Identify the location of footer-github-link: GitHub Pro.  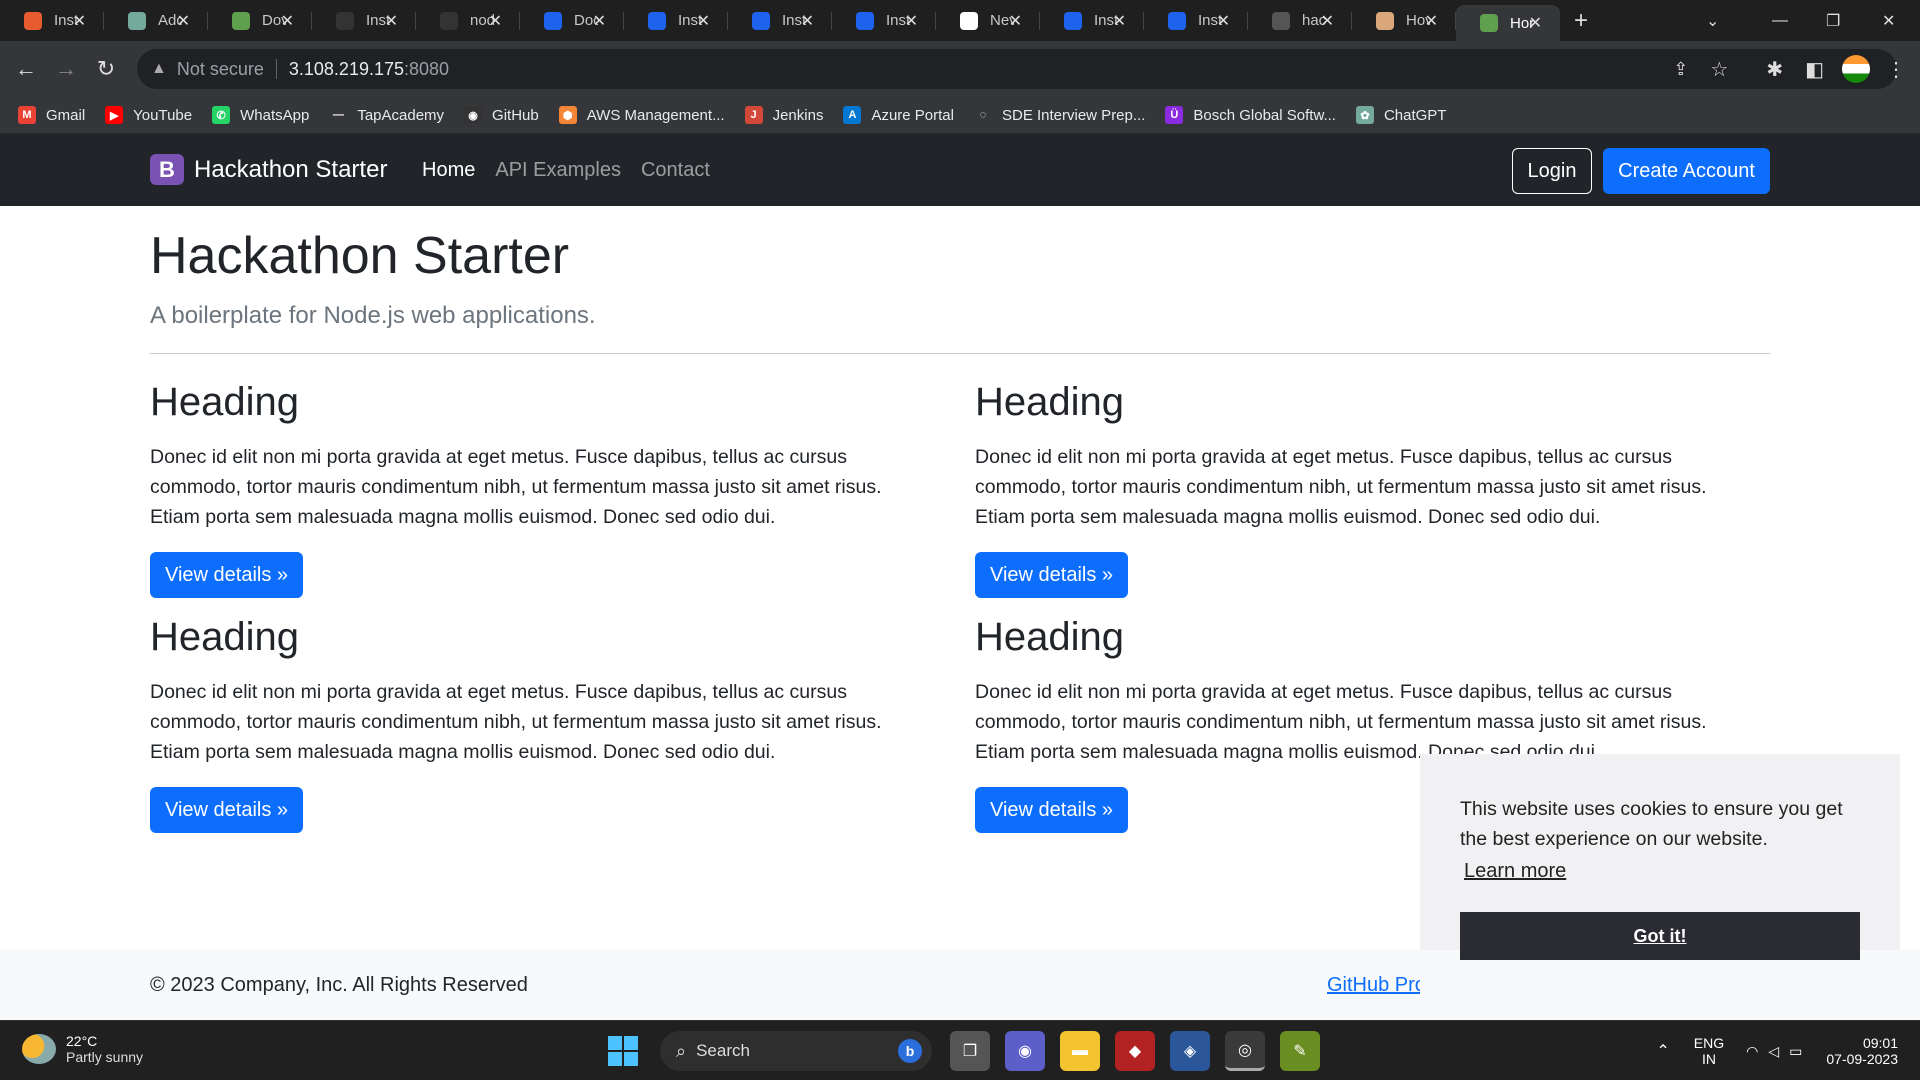
(1373, 985).